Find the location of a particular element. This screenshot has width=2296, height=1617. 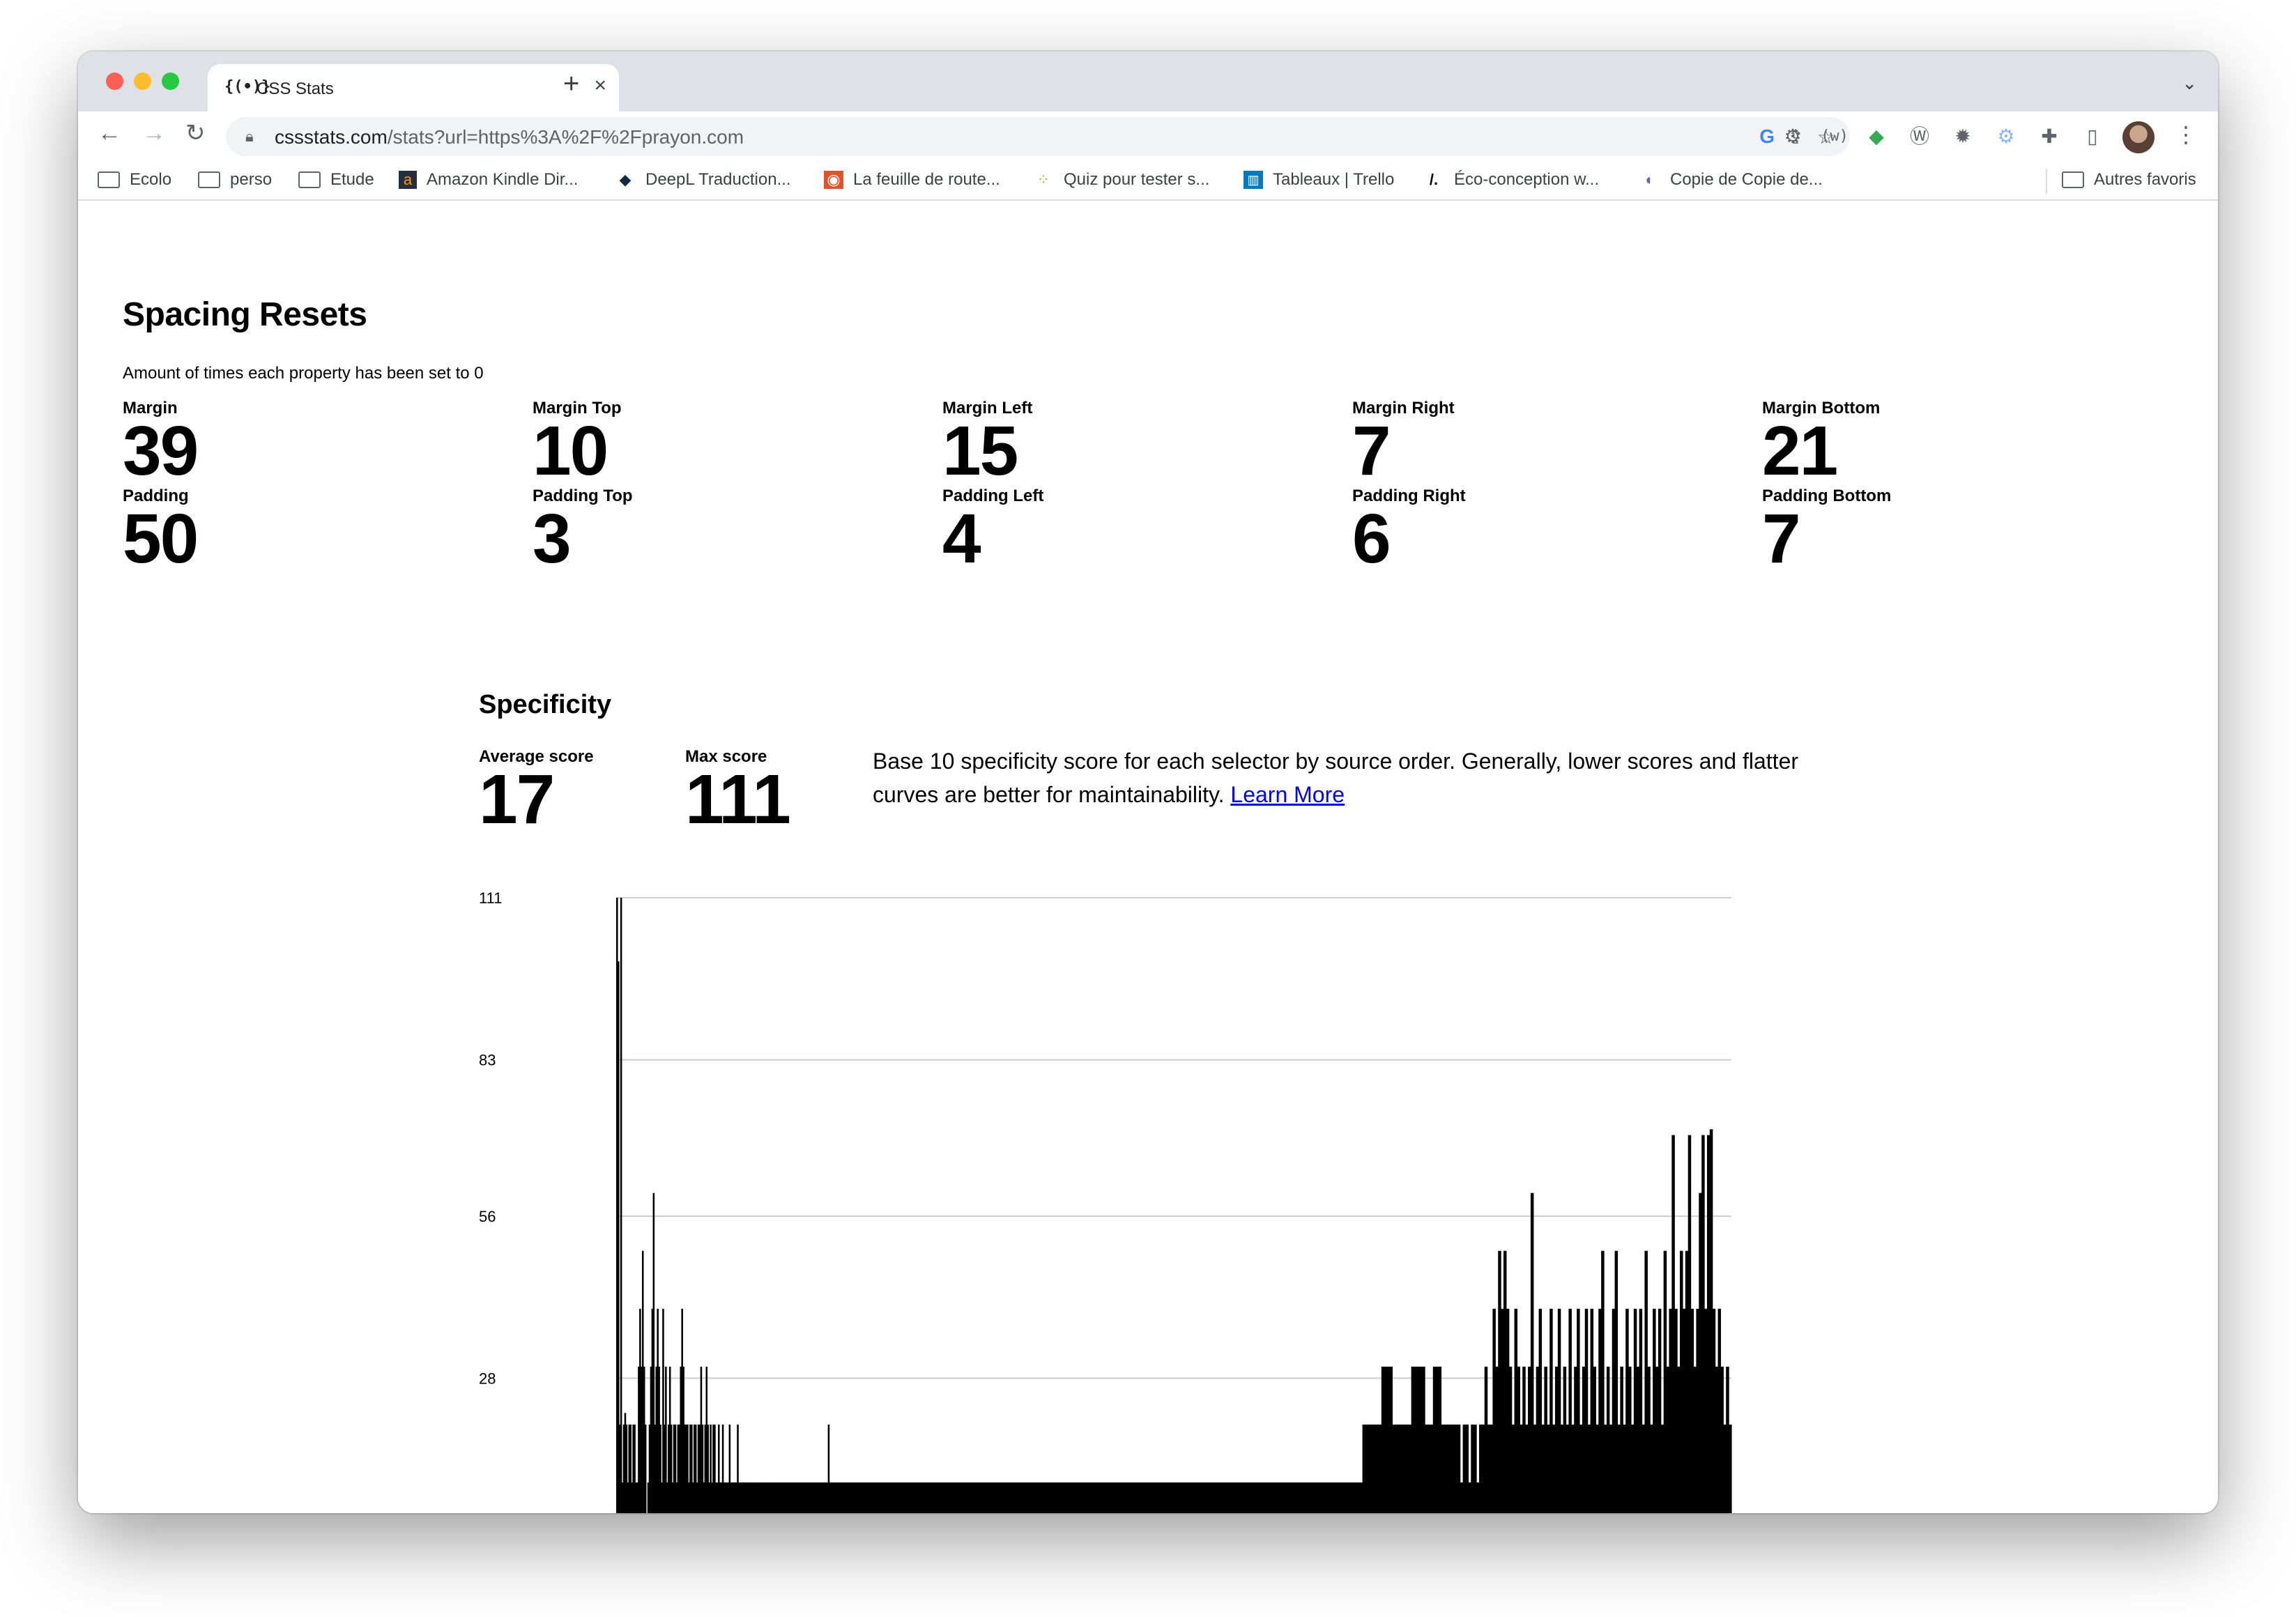

tab-search-chevron-icon: ⌄ is located at coordinates (2190, 83).